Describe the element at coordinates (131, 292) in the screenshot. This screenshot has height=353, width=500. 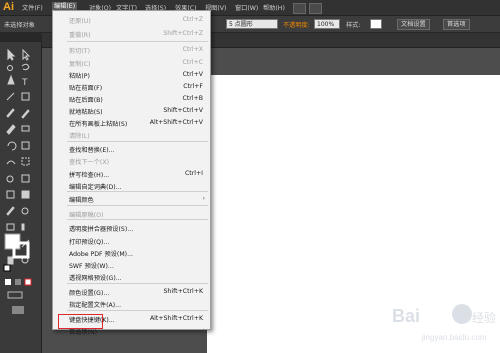
I see `edit-menu-item: 颜色设置(G)... Shift+Ctrl+K` at that location.